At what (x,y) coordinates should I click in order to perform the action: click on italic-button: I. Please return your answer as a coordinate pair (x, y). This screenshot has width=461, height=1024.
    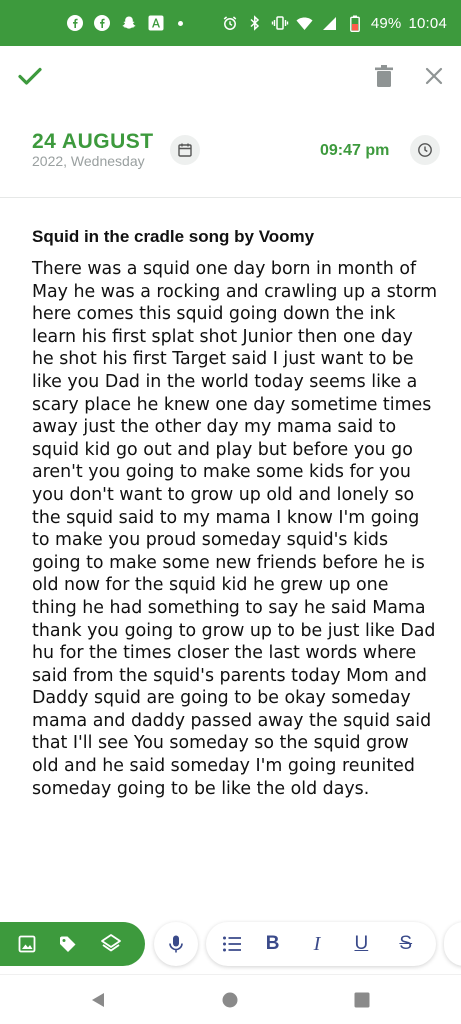
    Looking at the image, I should click on (317, 944).